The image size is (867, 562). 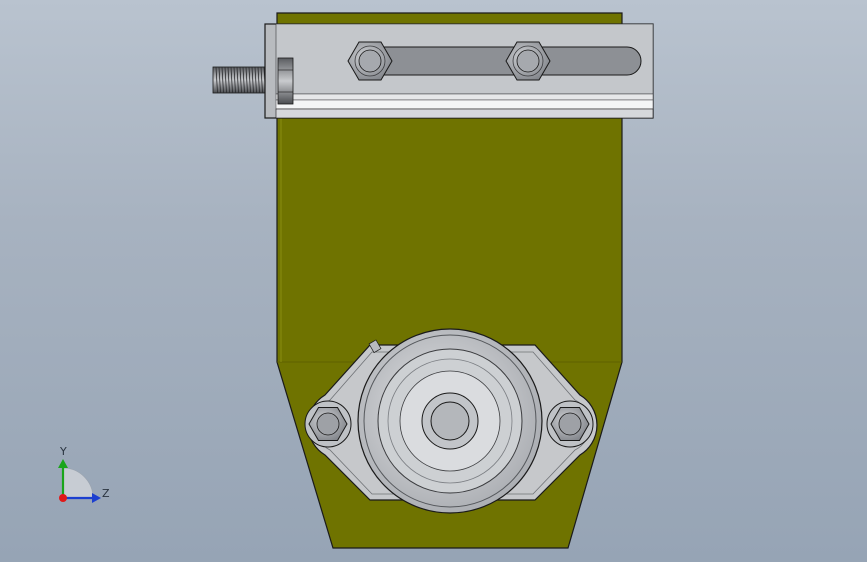 I want to click on slotted-bracket, so click(x=459, y=71).